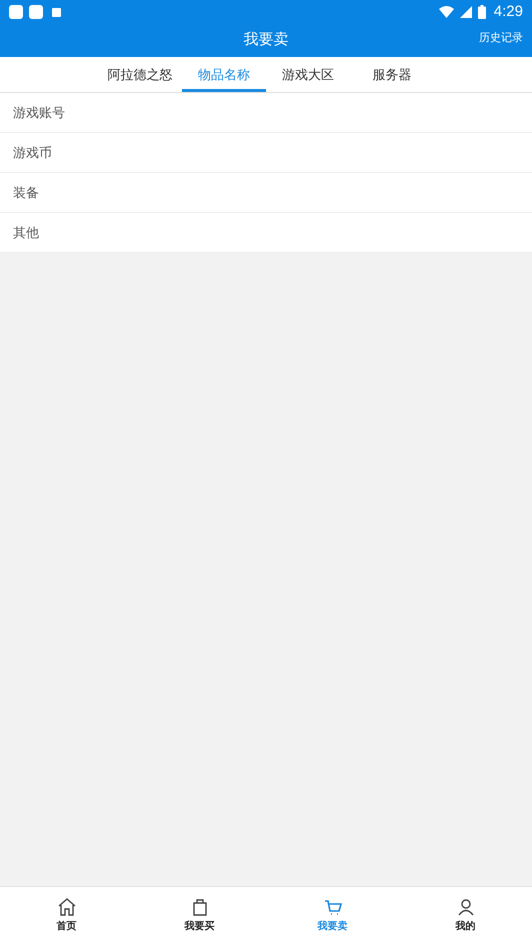 This screenshot has width=532, height=944. What do you see at coordinates (266, 40) in the screenshot?
I see `page-title: 我要卖` at bounding box center [266, 40].